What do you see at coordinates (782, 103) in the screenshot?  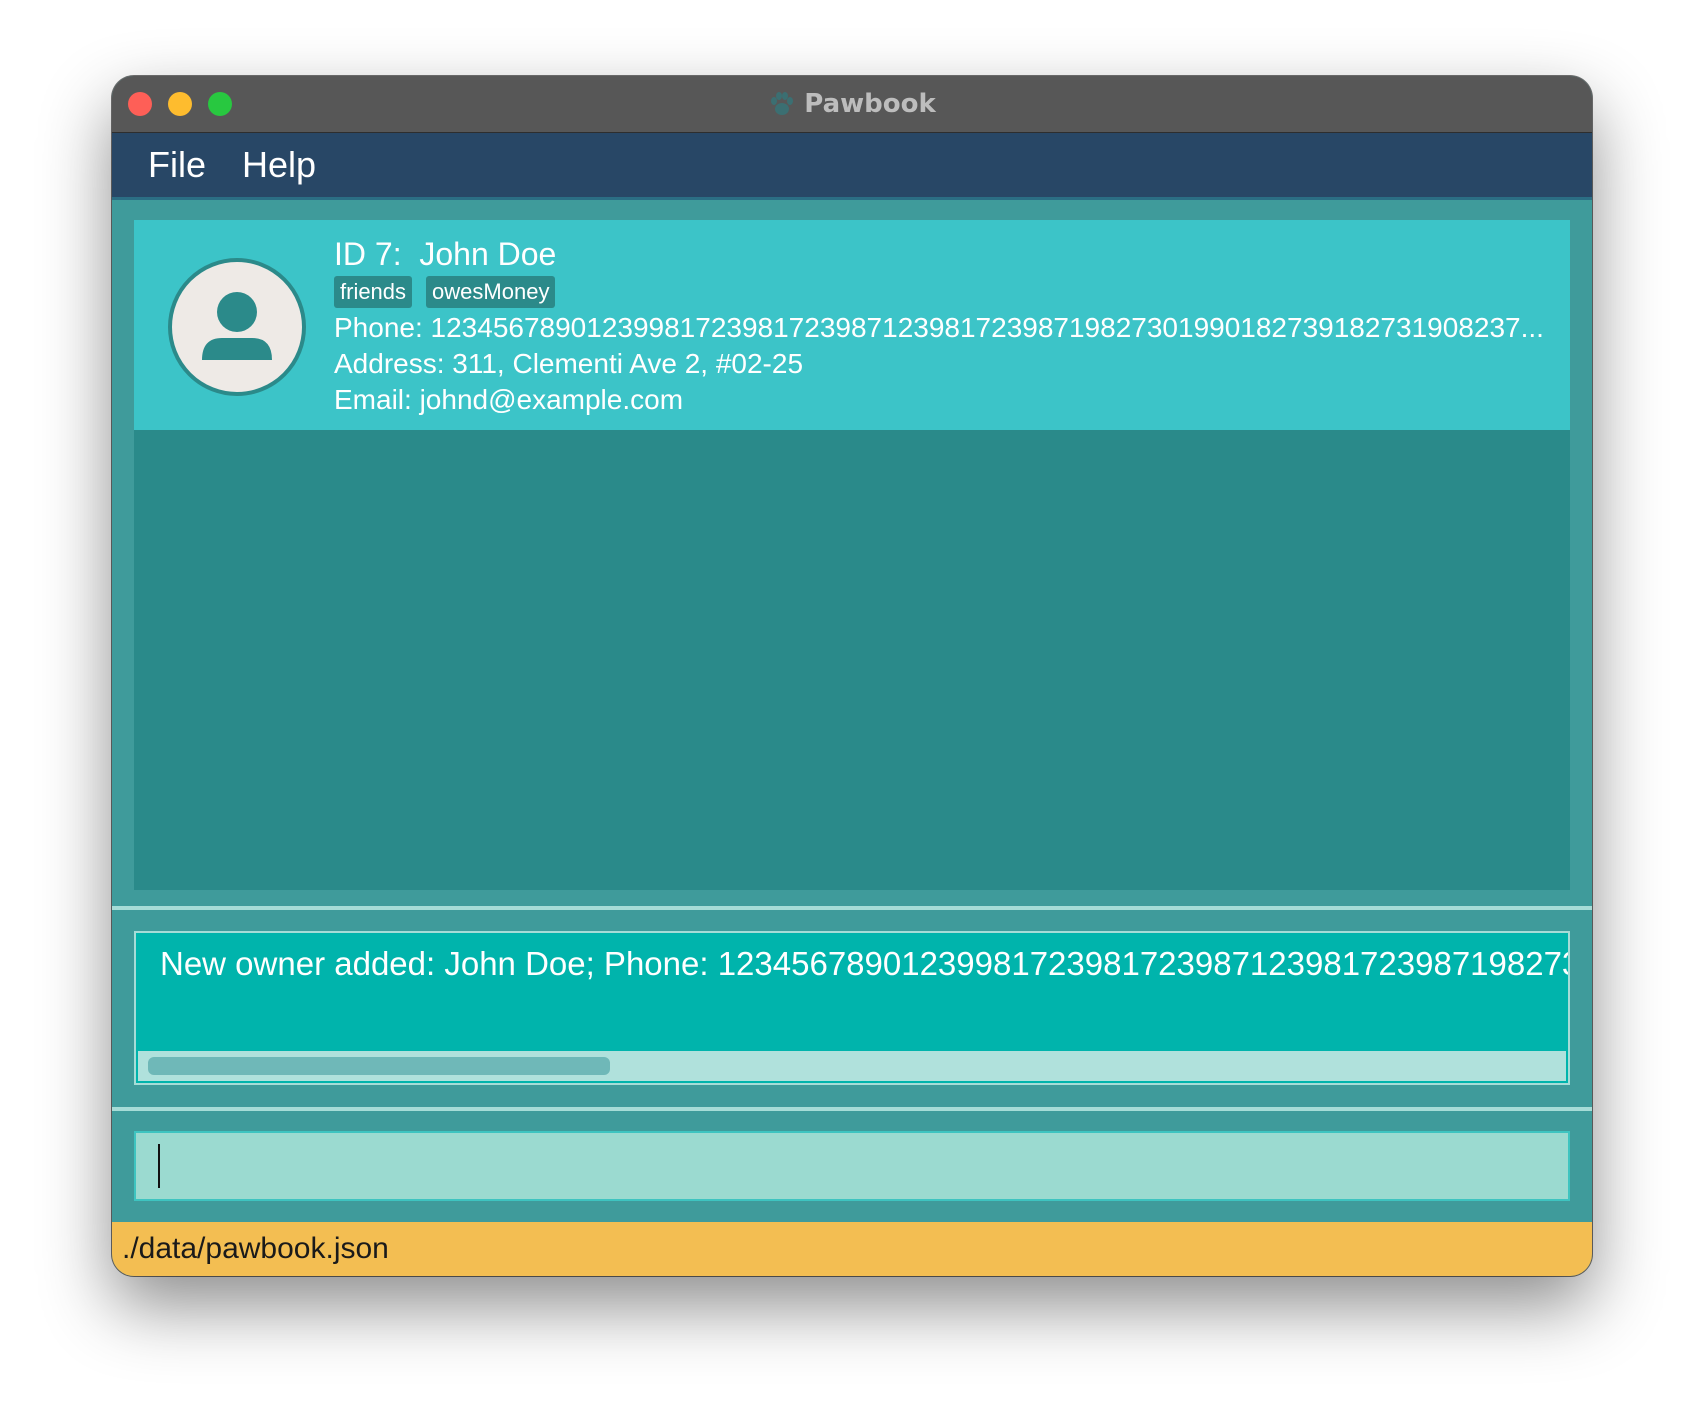 I see `paw-icon` at bounding box center [782, 103].